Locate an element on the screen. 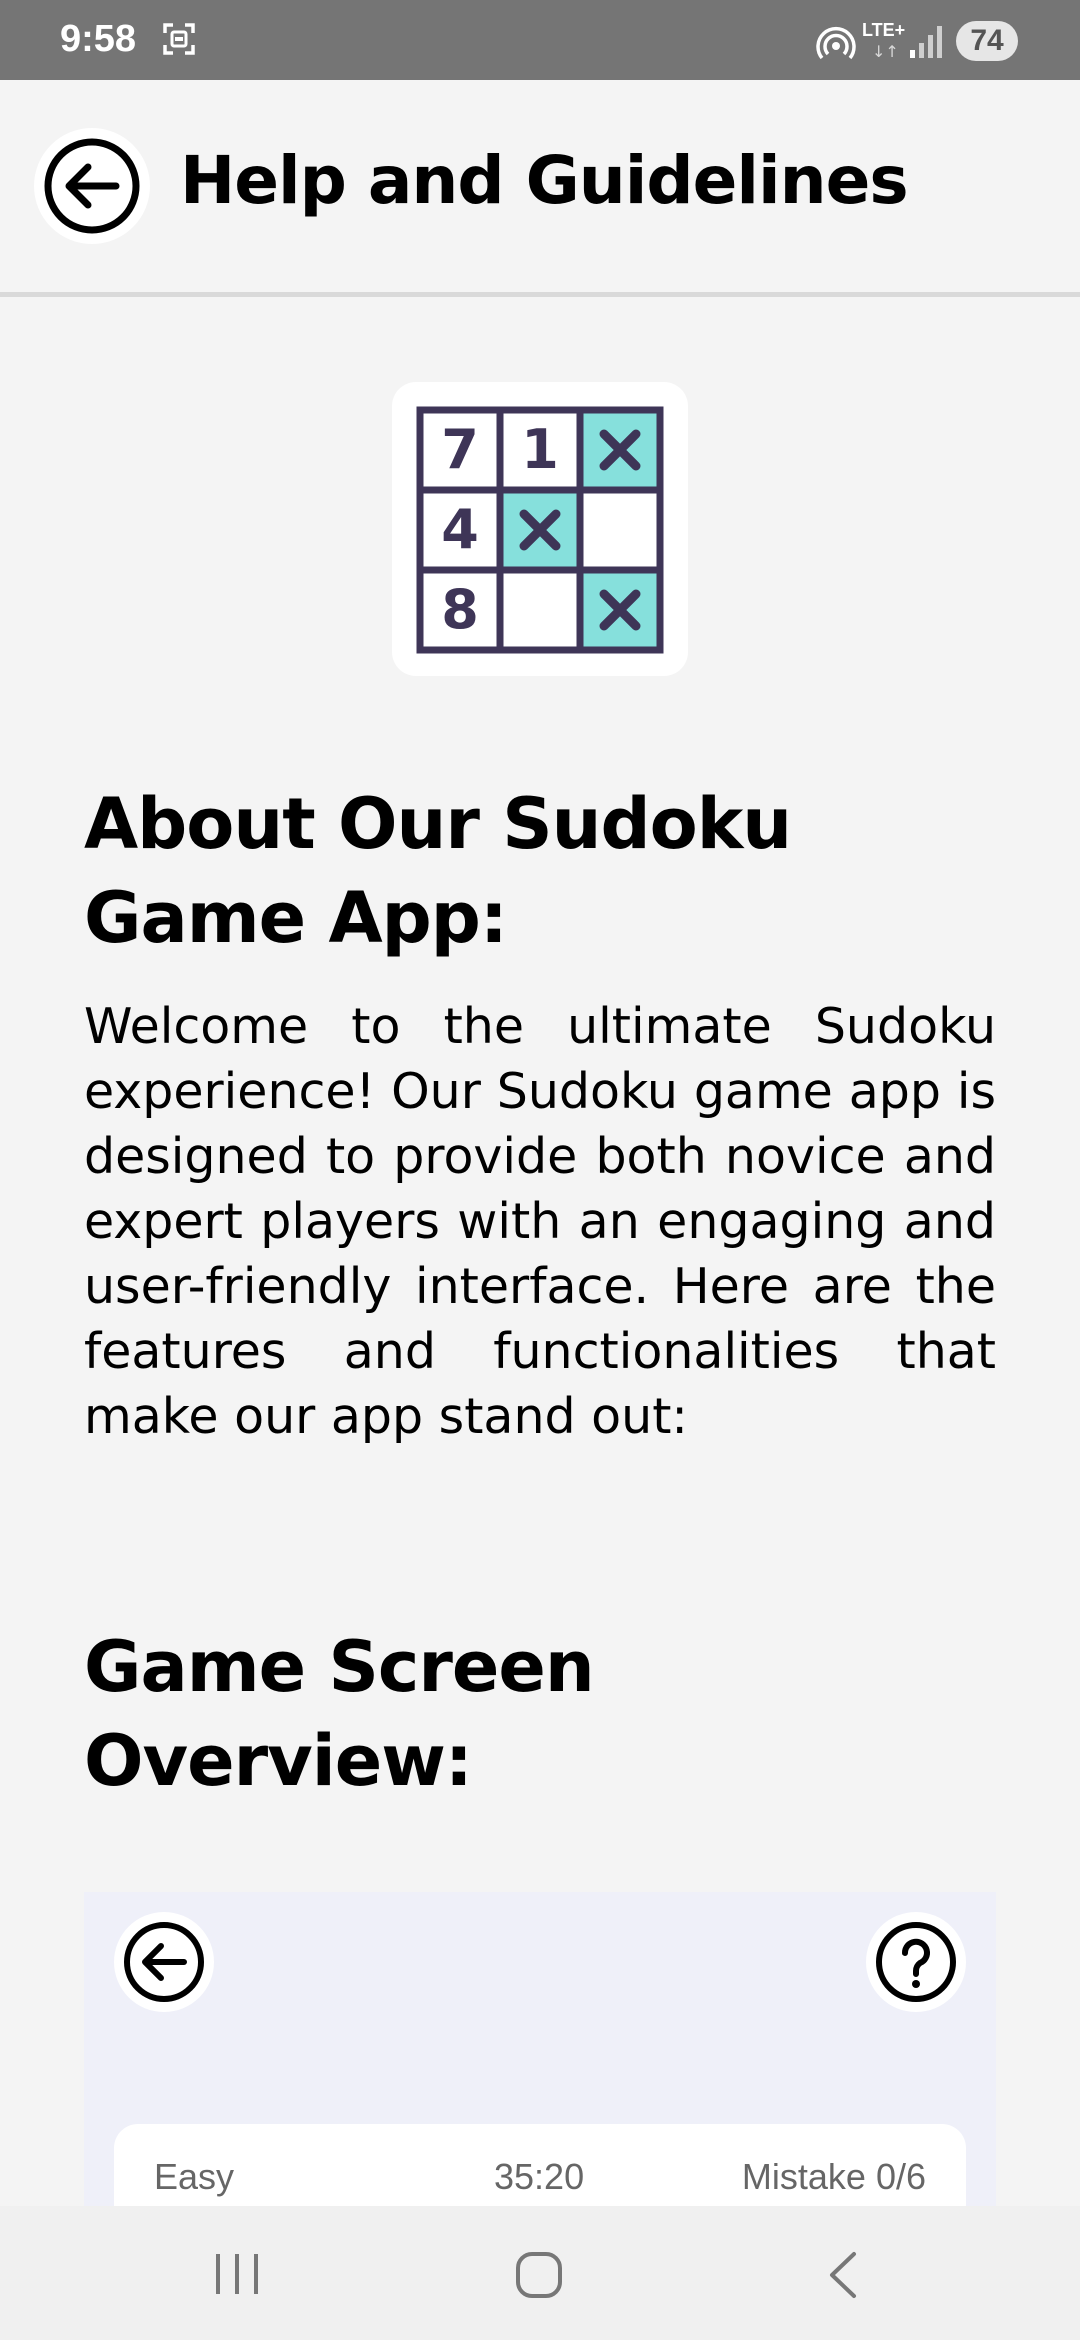 The height and width of the screenshot is (2340, 1080). sudoku-grid-logo-icon: 7 1 4 8 is located at coordinates (540, 530).